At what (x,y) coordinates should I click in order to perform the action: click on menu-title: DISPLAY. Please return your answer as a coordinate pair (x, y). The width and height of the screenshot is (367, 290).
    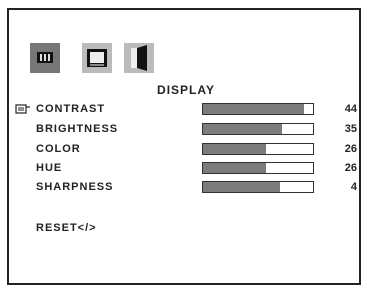
    Looking at the image, I should click on (186, 90).